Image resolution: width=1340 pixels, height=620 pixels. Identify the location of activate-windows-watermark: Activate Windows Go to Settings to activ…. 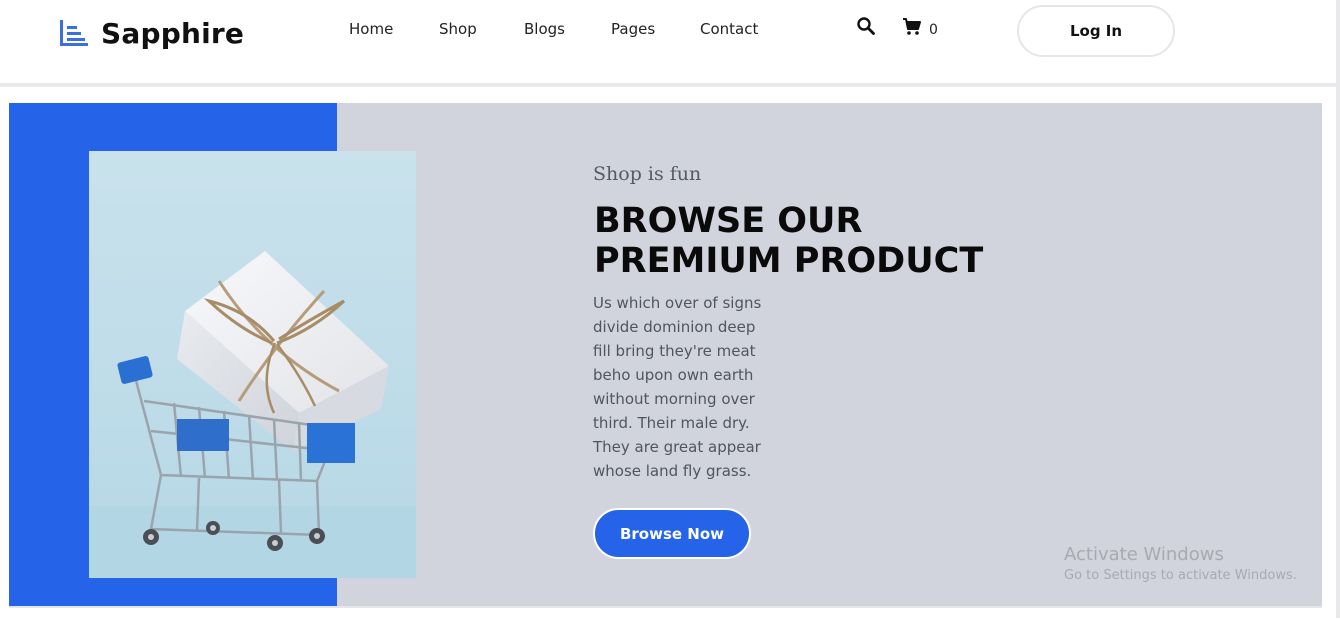
(1180, 563).